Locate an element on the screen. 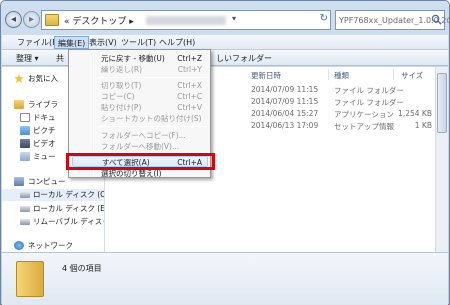  chevron-down-icon: ▾ is located at coordinates (234, 18).